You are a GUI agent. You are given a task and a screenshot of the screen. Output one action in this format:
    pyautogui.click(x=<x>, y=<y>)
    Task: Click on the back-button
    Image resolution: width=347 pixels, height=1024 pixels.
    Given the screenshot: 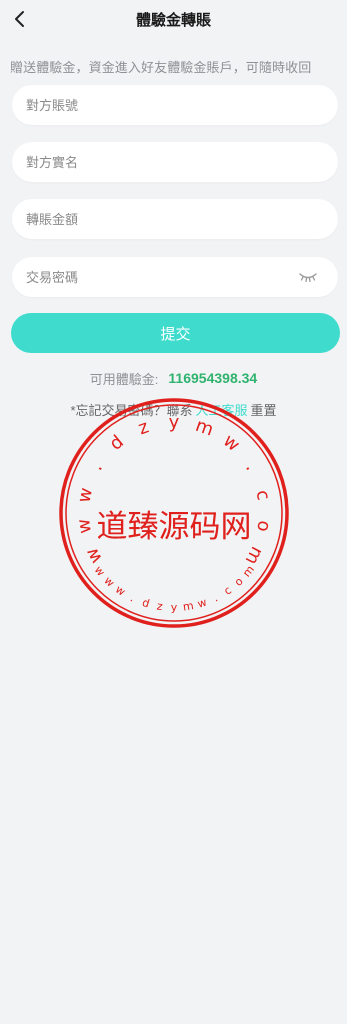 What is the action you would take?
    pyautogui.click(x=19, y=19)
    